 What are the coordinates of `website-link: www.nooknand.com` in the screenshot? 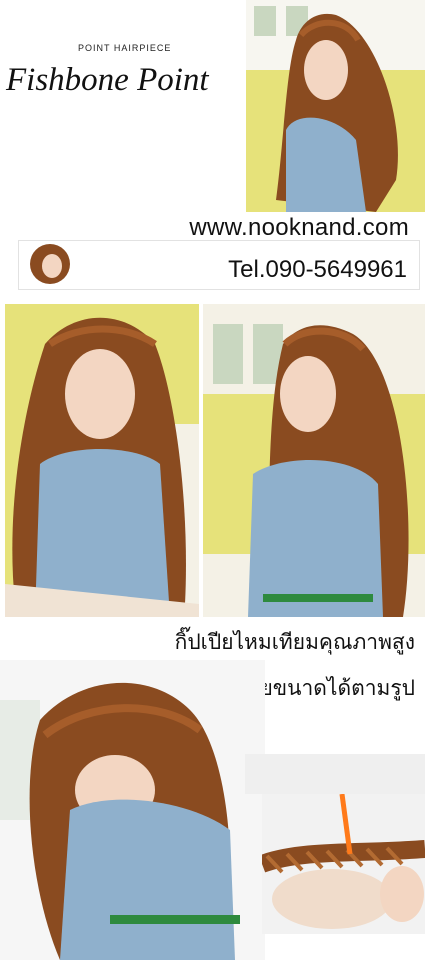 It's located at (299, 228).